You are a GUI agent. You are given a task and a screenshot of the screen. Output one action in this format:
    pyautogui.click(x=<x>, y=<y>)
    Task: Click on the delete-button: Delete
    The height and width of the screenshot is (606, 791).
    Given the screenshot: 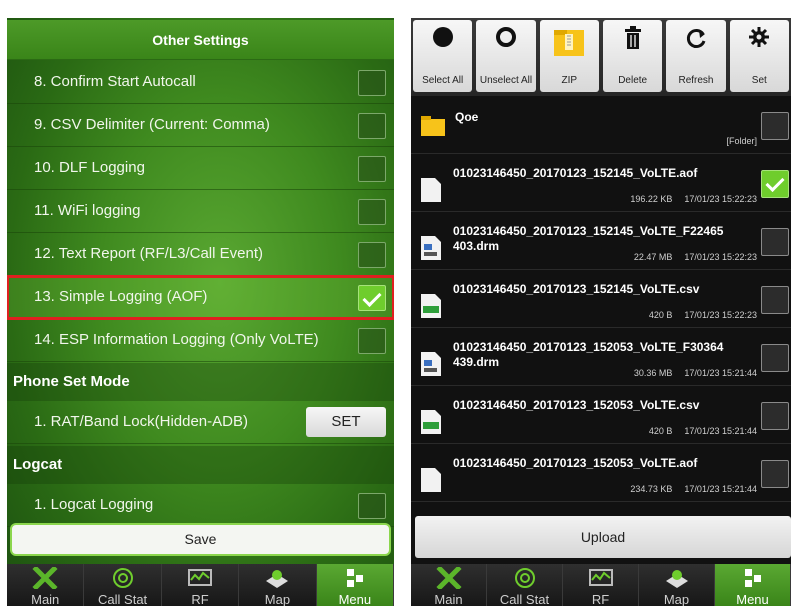 What is the action you would take?
    pyautogui.click(x=632, y=56)
    